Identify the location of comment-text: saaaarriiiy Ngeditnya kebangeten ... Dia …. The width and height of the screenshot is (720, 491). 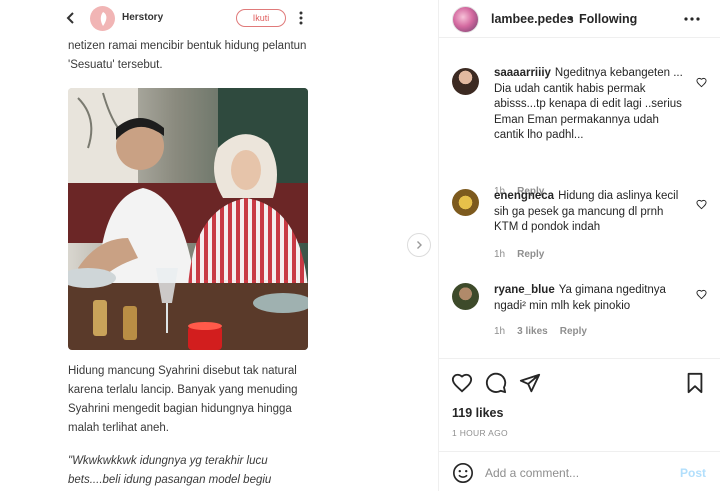
(590, 105).